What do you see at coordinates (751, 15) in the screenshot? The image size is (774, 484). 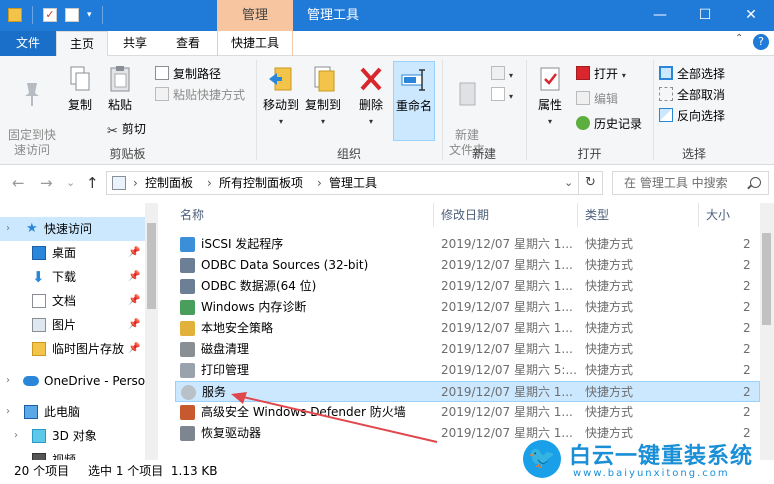 I see `close-button: ✕` at bounding box center [751, 15].